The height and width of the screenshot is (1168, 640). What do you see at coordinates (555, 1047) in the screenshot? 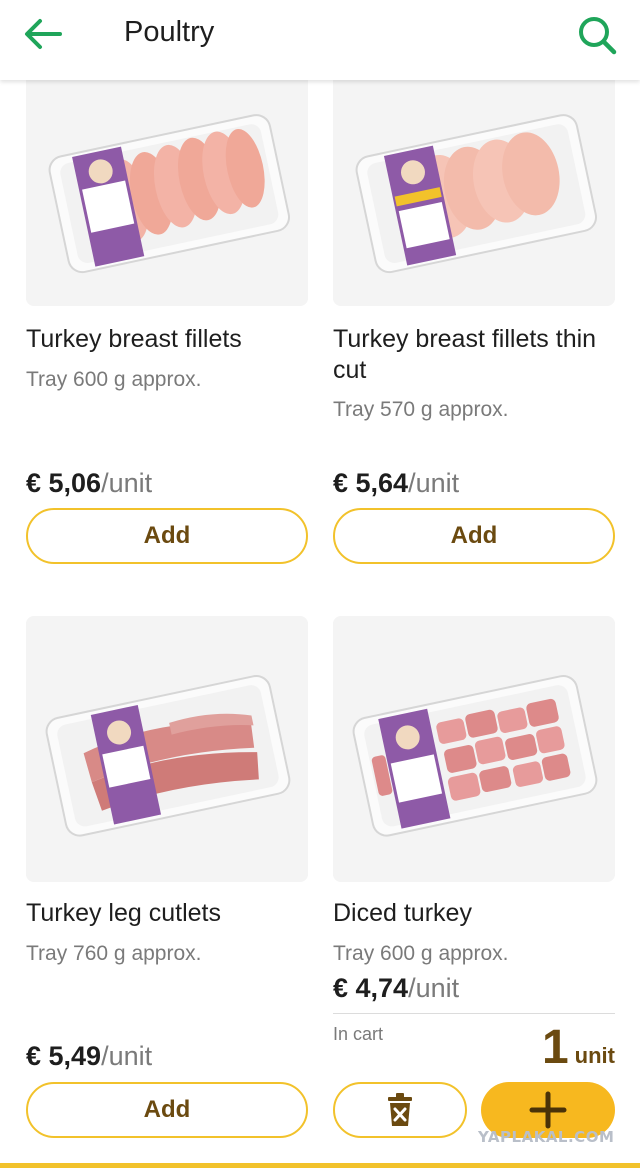
I see `quantity-value: 1` at bounding box center [555, 1047].